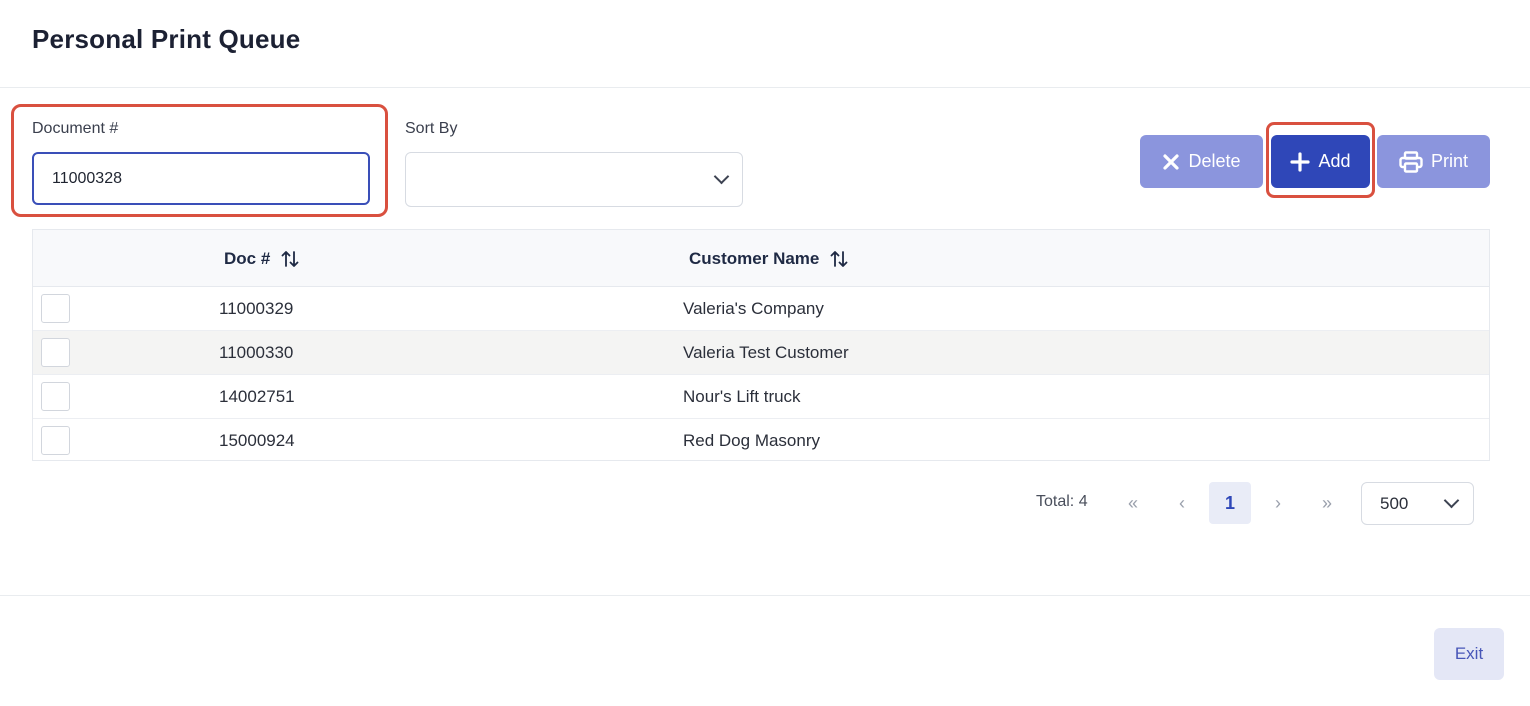  I want to click on column-header-doc: Doc #, so click(262, 259).